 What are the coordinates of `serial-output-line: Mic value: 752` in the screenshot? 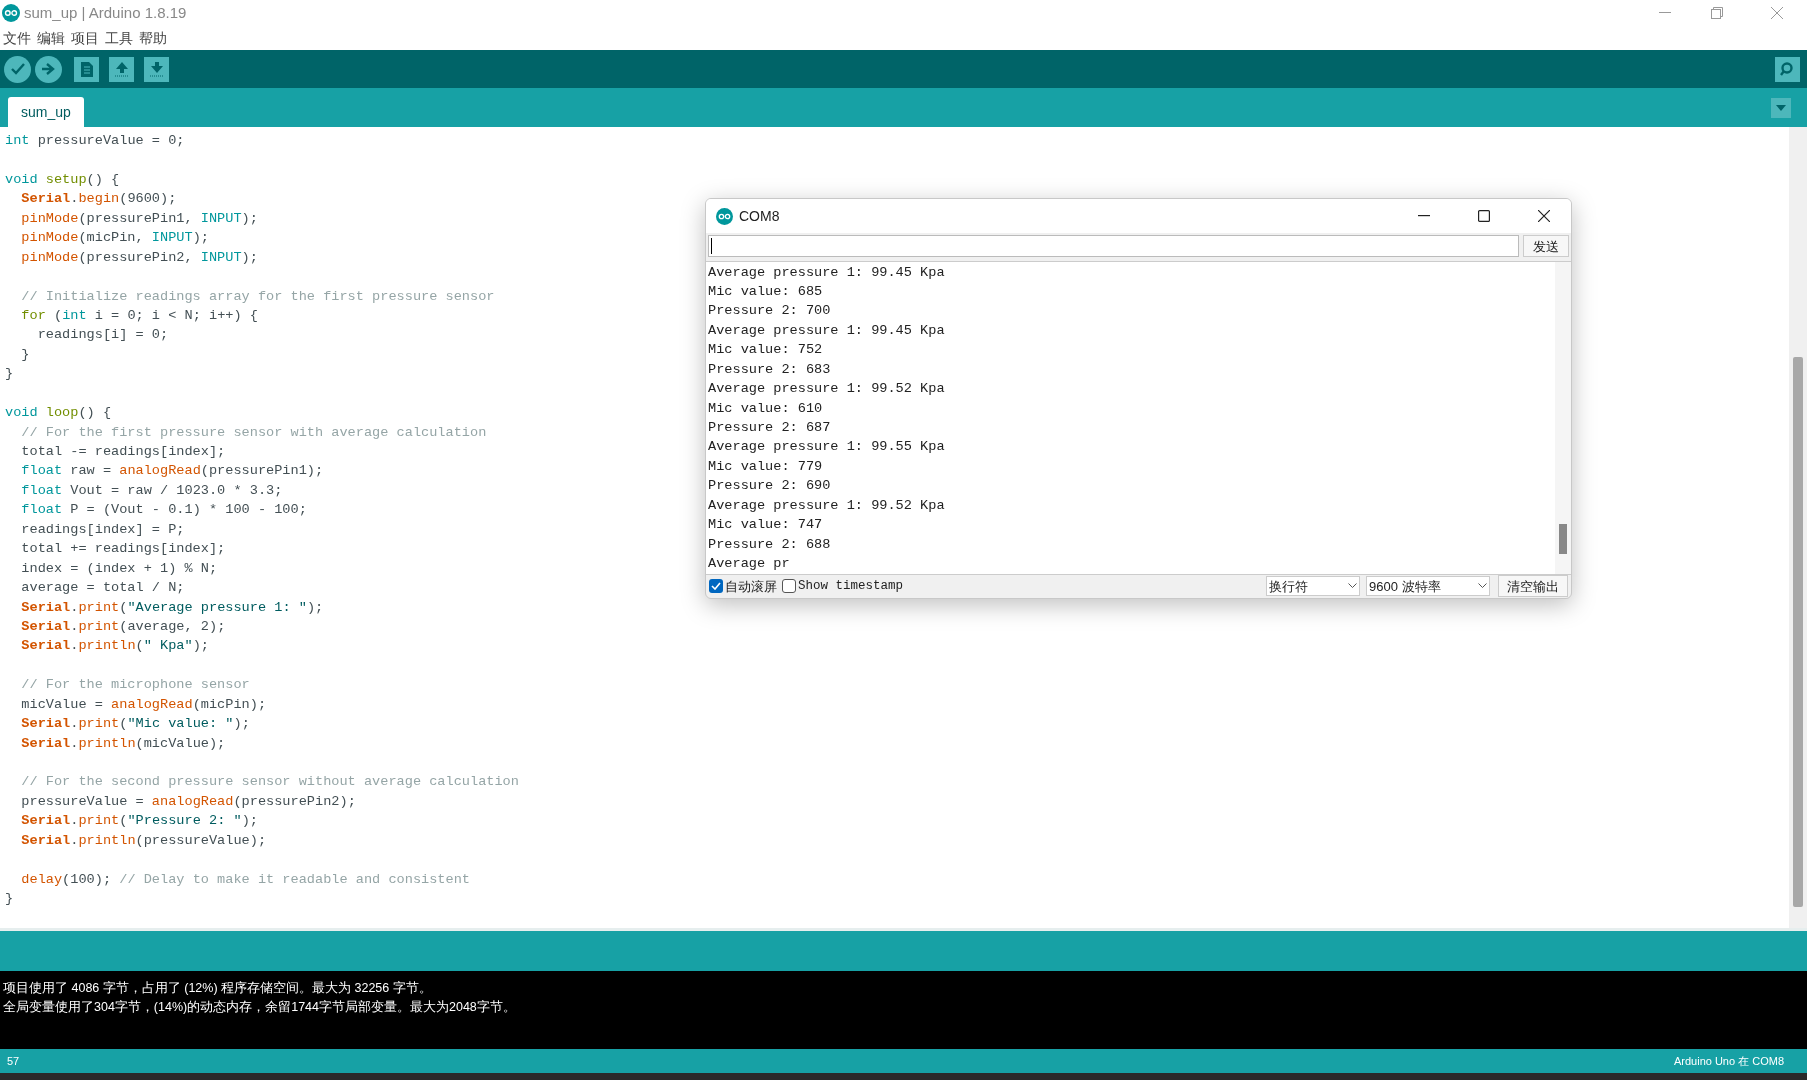 It's located at (765, 350).